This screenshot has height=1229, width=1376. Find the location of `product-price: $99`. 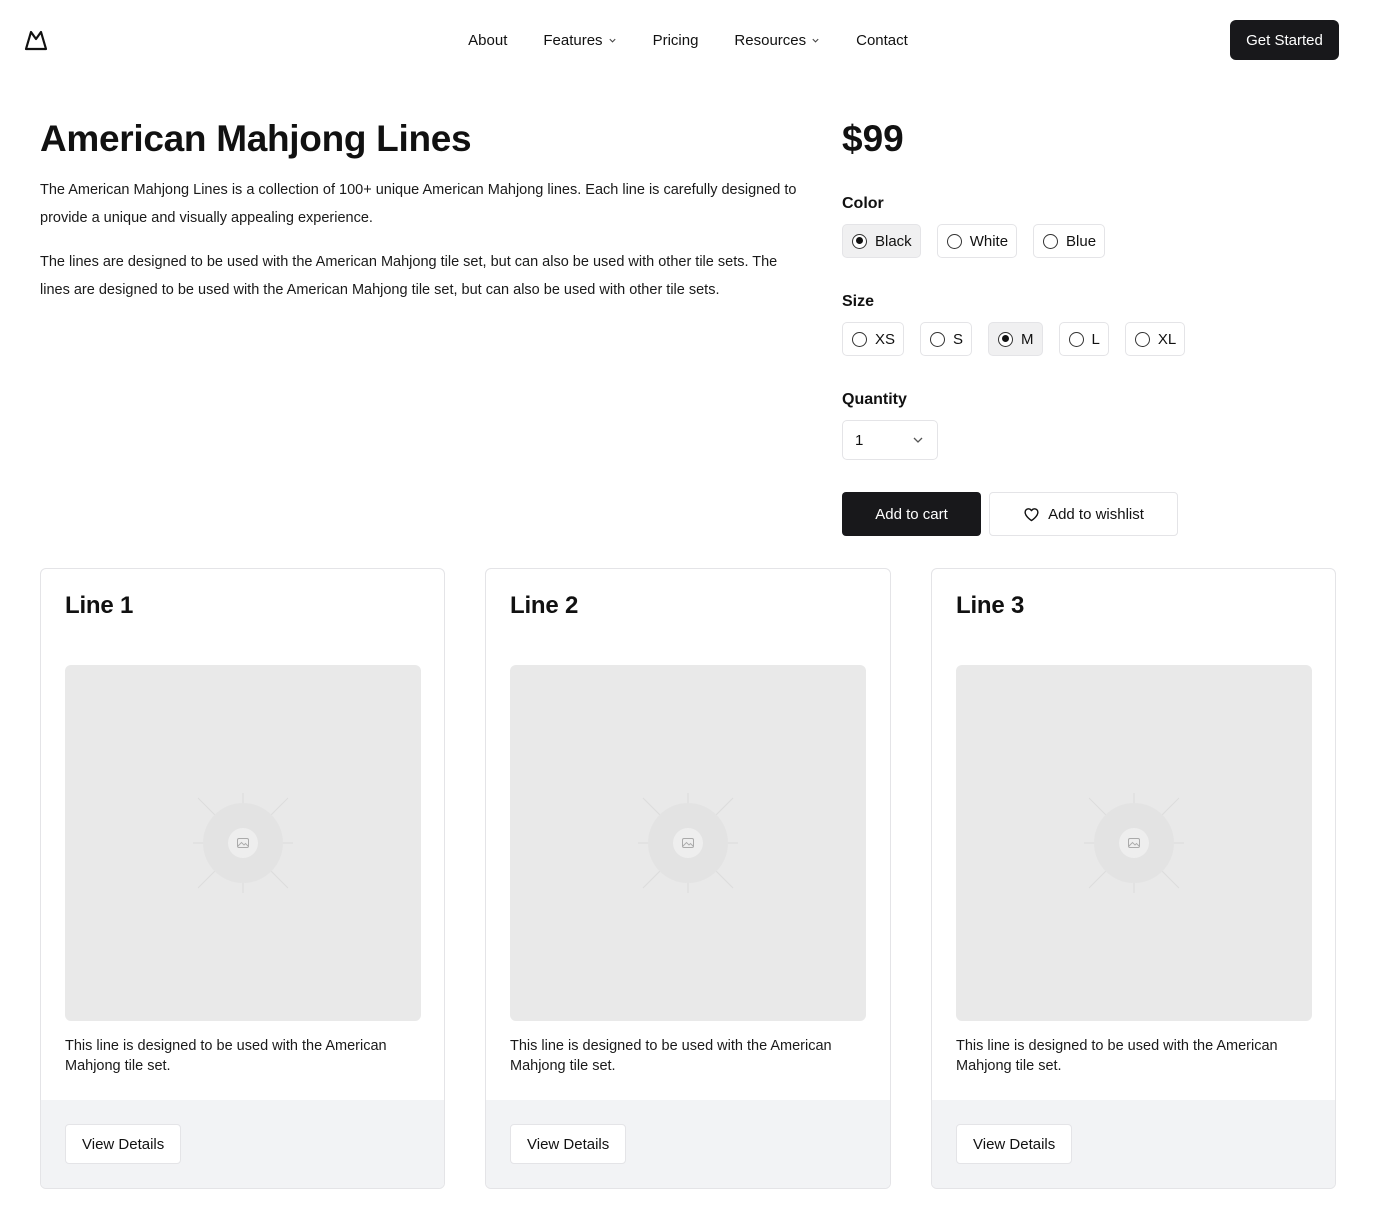

product-price: $99 is located at coordinates (873, 138).